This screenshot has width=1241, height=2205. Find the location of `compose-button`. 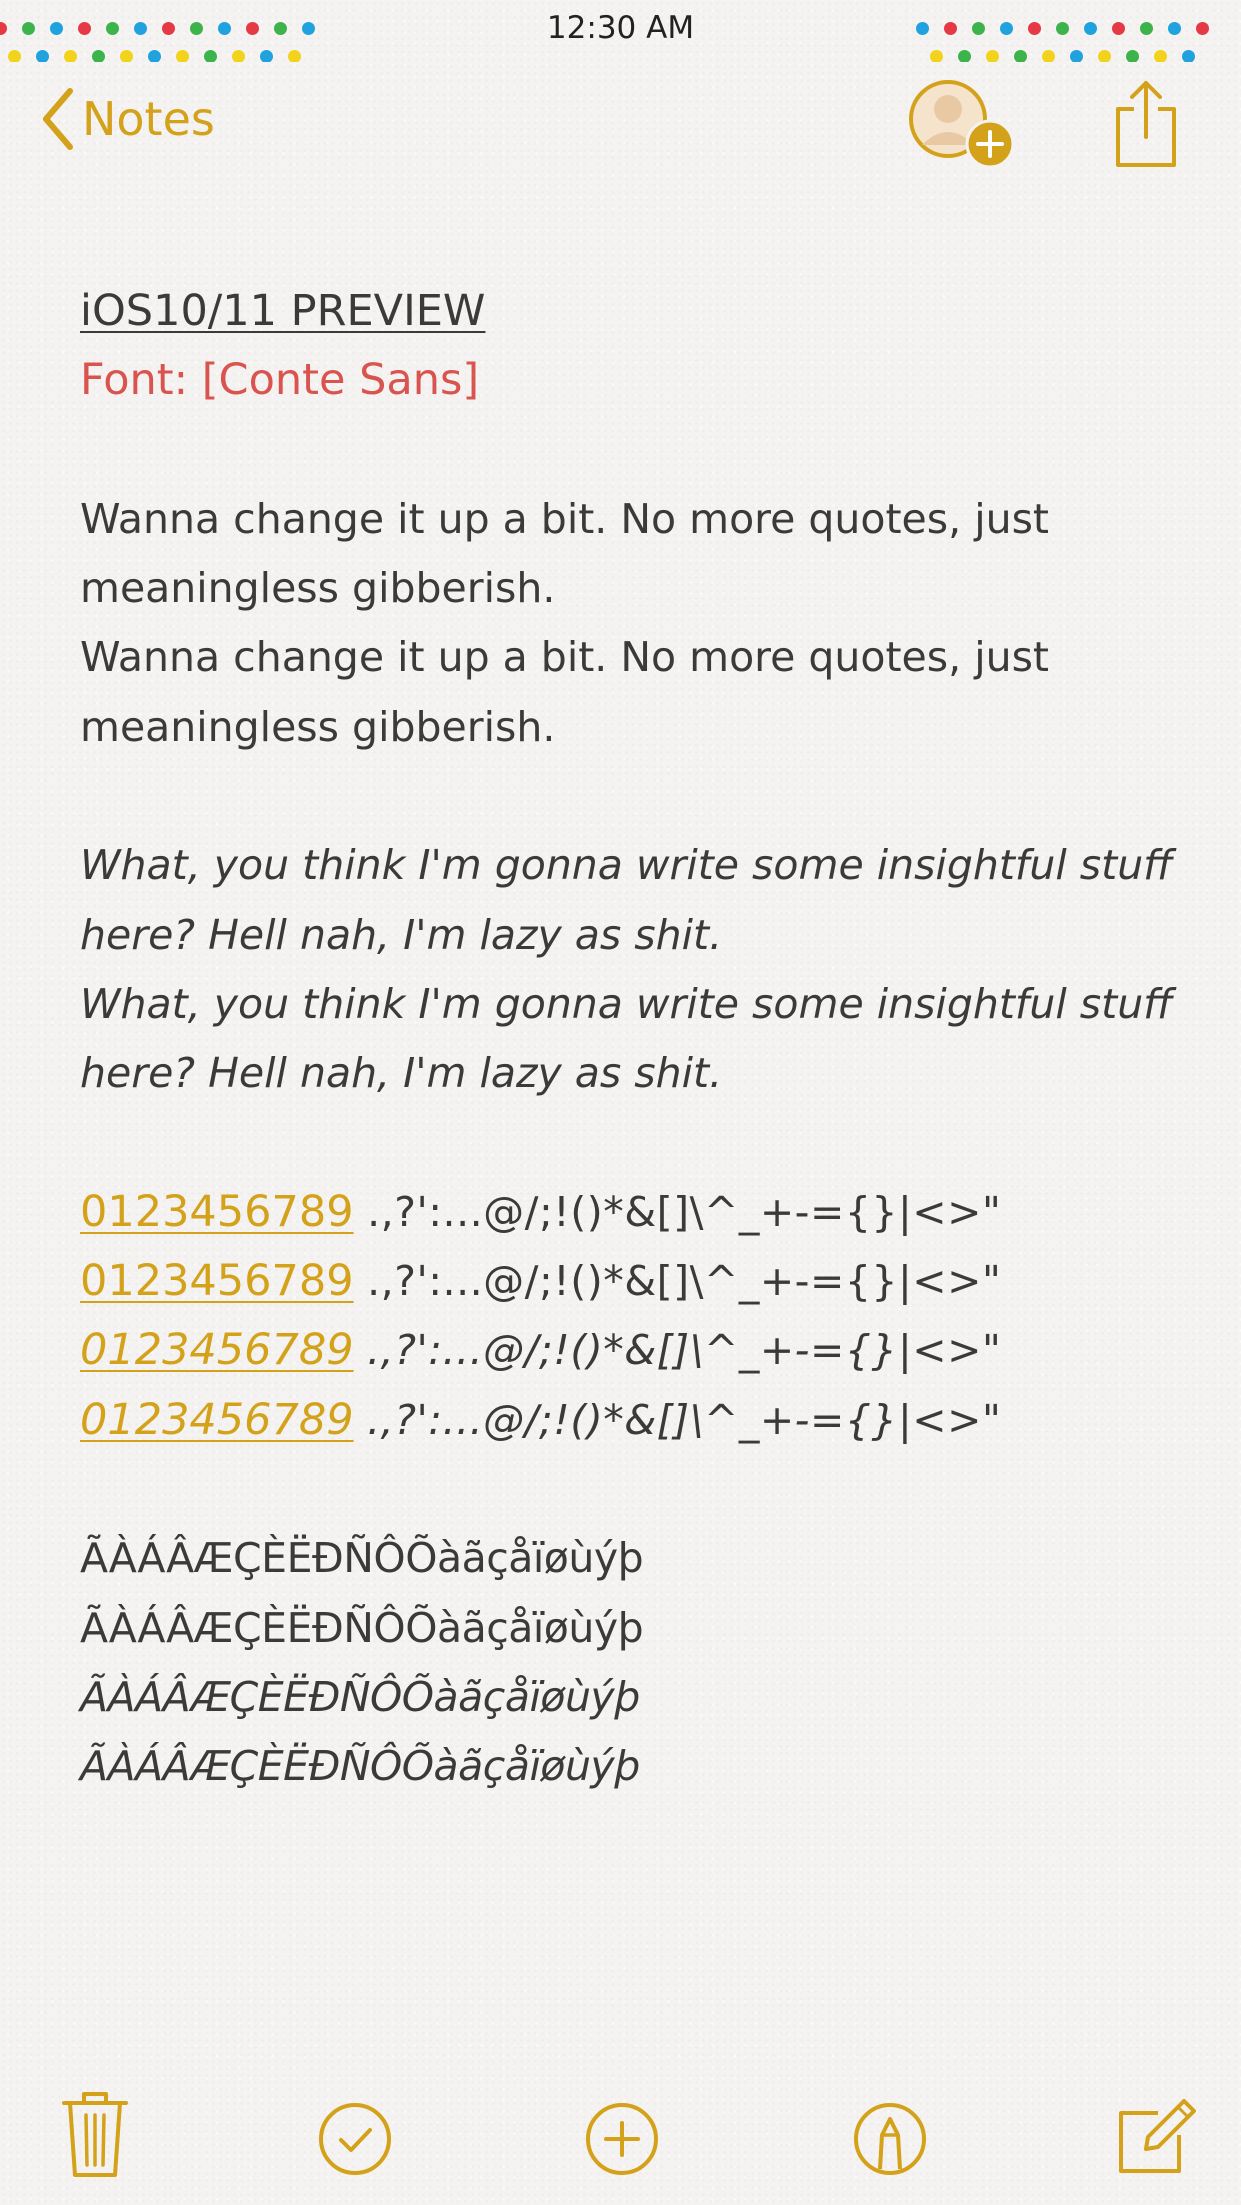

compose-button is located at coordinates (1157, 2140).